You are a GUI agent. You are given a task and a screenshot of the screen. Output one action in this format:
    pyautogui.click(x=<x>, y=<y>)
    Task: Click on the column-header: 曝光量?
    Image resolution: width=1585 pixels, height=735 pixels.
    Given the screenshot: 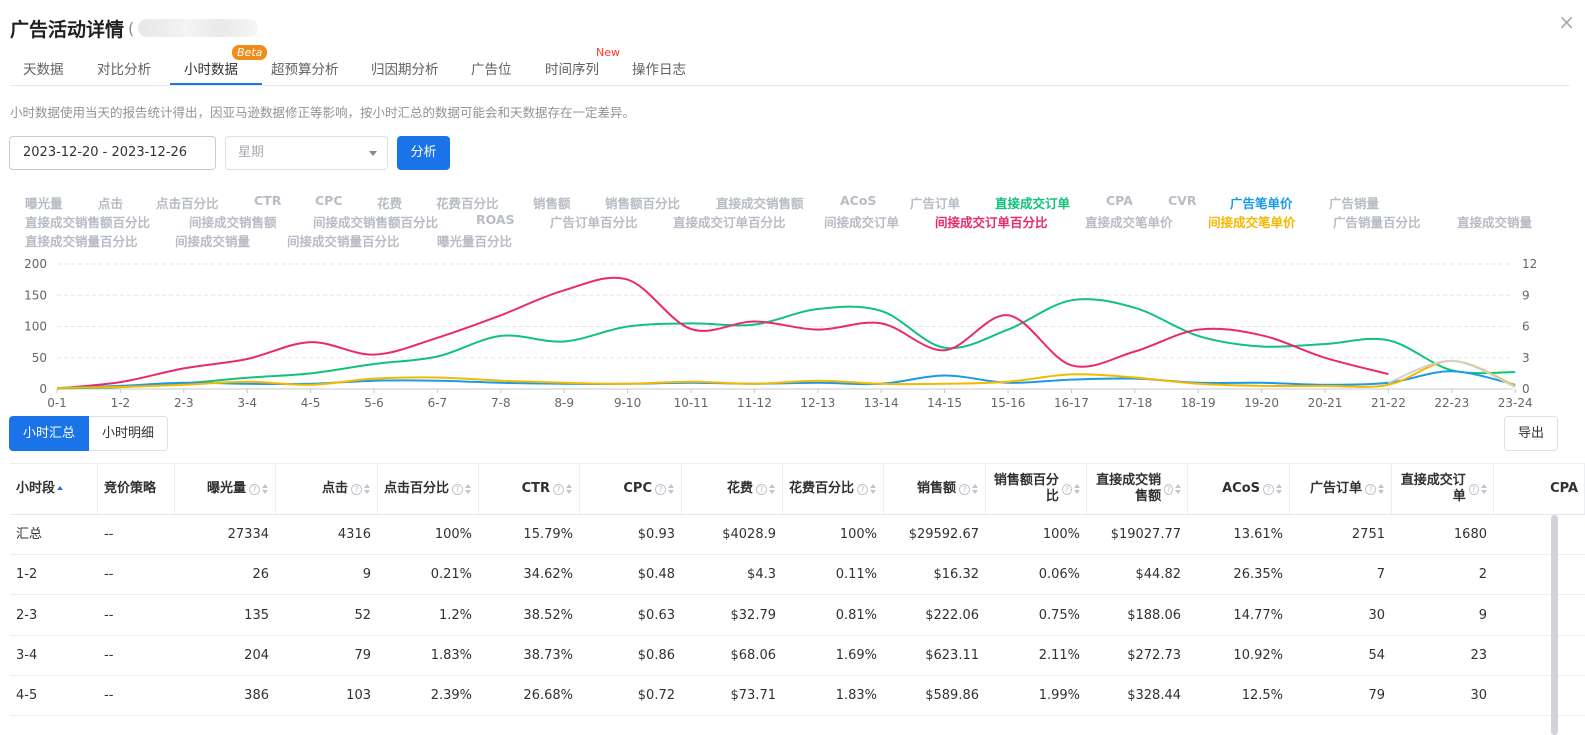 What is the action you would take?
    pyautogui.click(x=225, y=489)
    